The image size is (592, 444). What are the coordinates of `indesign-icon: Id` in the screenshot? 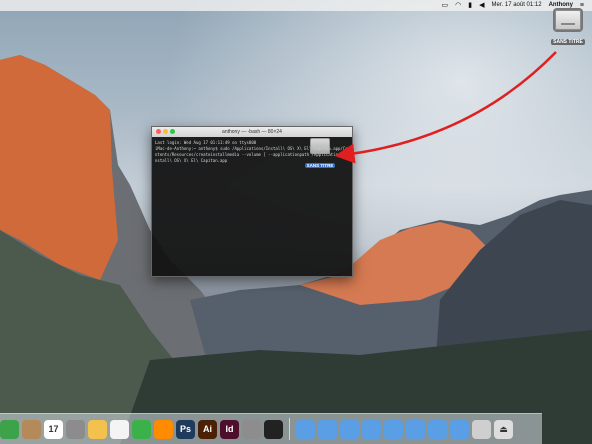 It's located at (229, 429).